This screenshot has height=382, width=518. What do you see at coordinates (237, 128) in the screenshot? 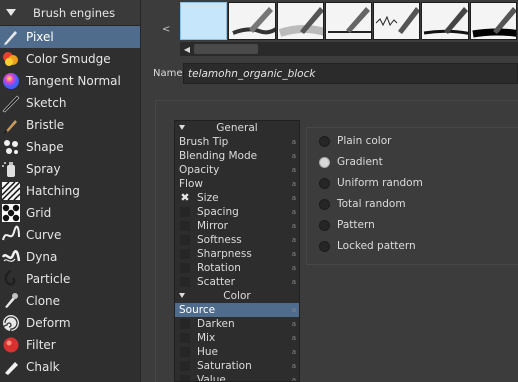
I see `option-general: General` at bounding box center [237, 128].